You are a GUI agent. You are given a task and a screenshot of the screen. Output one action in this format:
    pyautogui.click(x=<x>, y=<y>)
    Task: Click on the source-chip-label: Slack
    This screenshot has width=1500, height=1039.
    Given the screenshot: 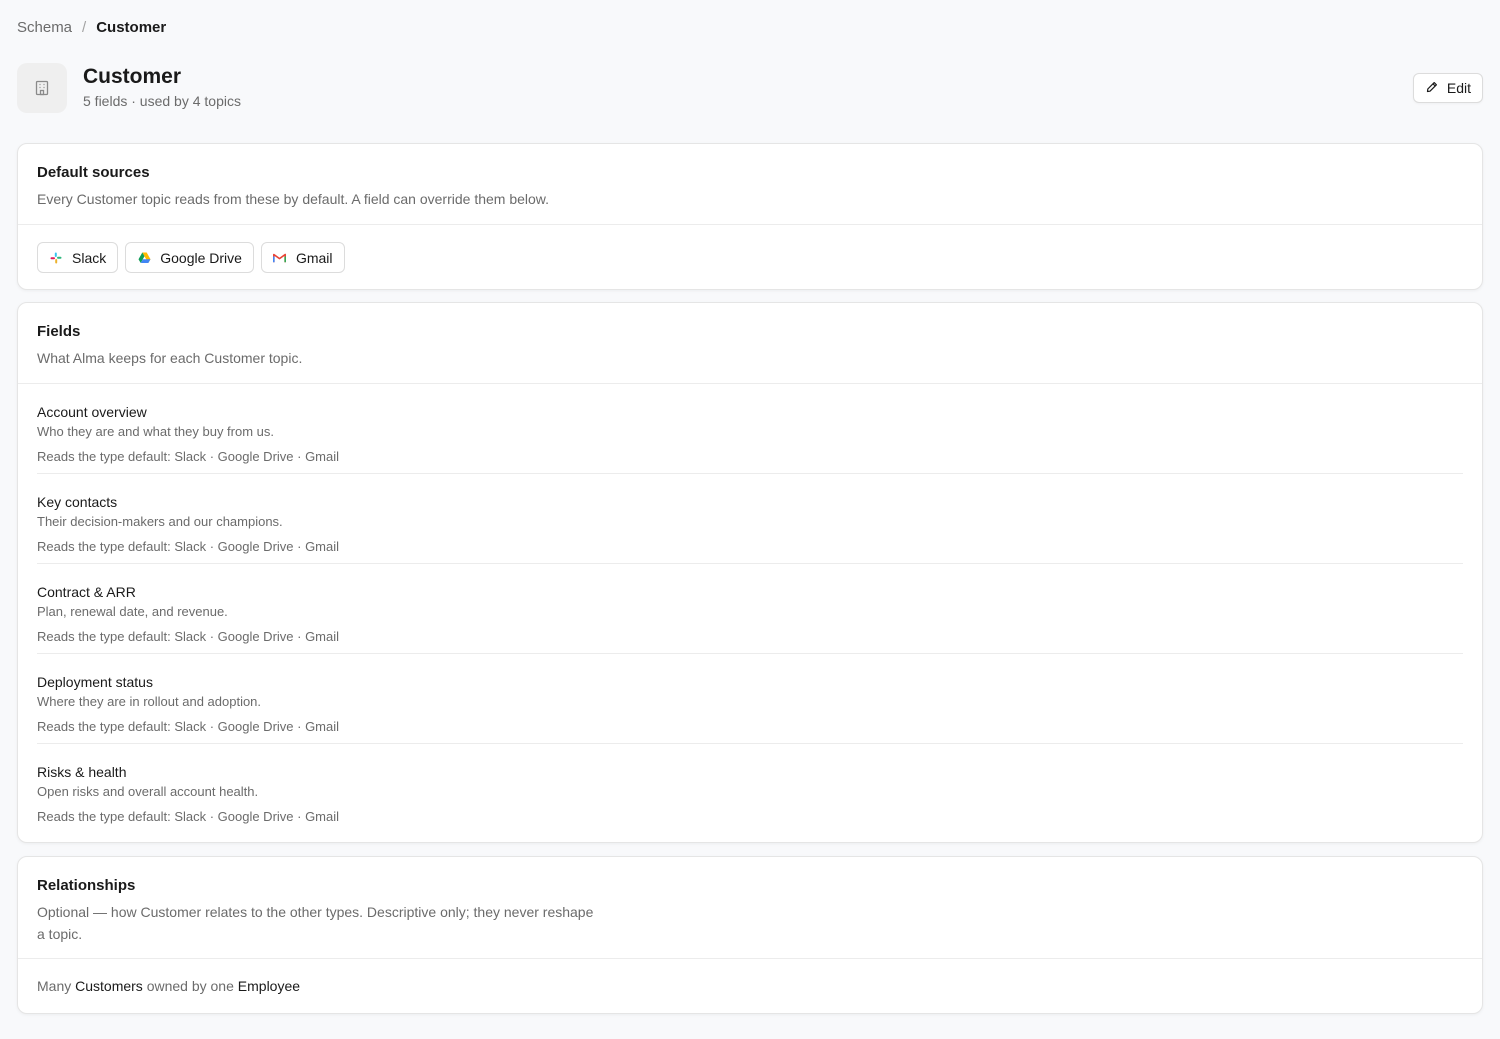 What is the action you would take?
    pyautogui.click(x=89, y=257)
    